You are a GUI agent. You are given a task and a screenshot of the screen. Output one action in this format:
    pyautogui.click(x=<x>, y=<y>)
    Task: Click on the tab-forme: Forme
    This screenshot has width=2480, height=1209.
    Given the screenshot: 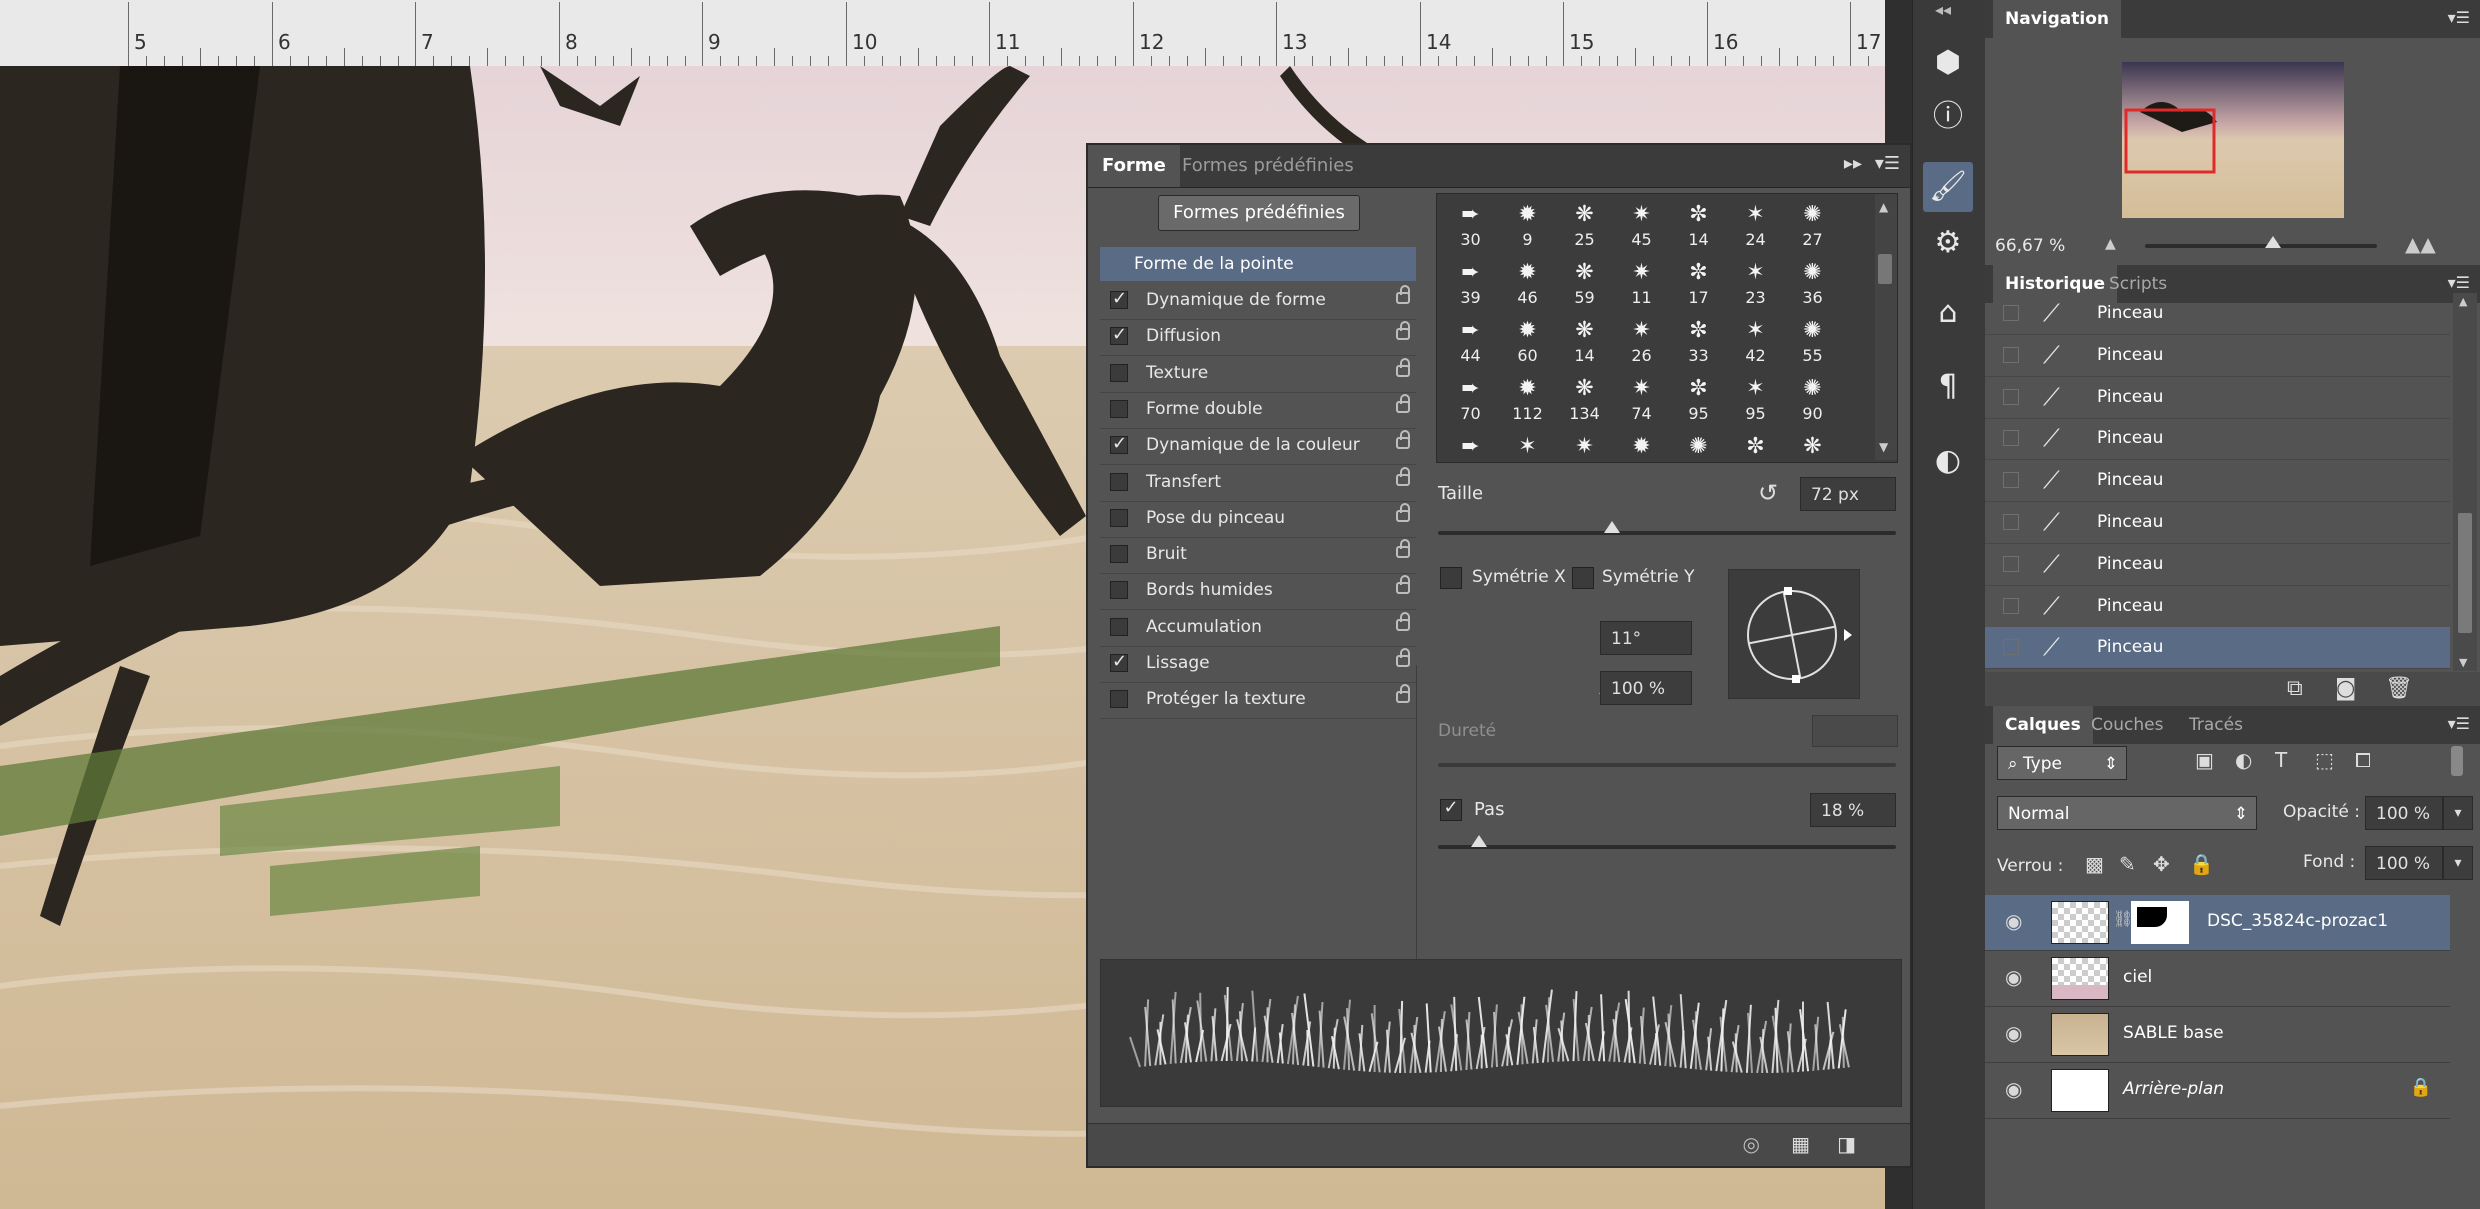 What is the action you would take?
    pyautogui.click(x=1134, y=166)
    